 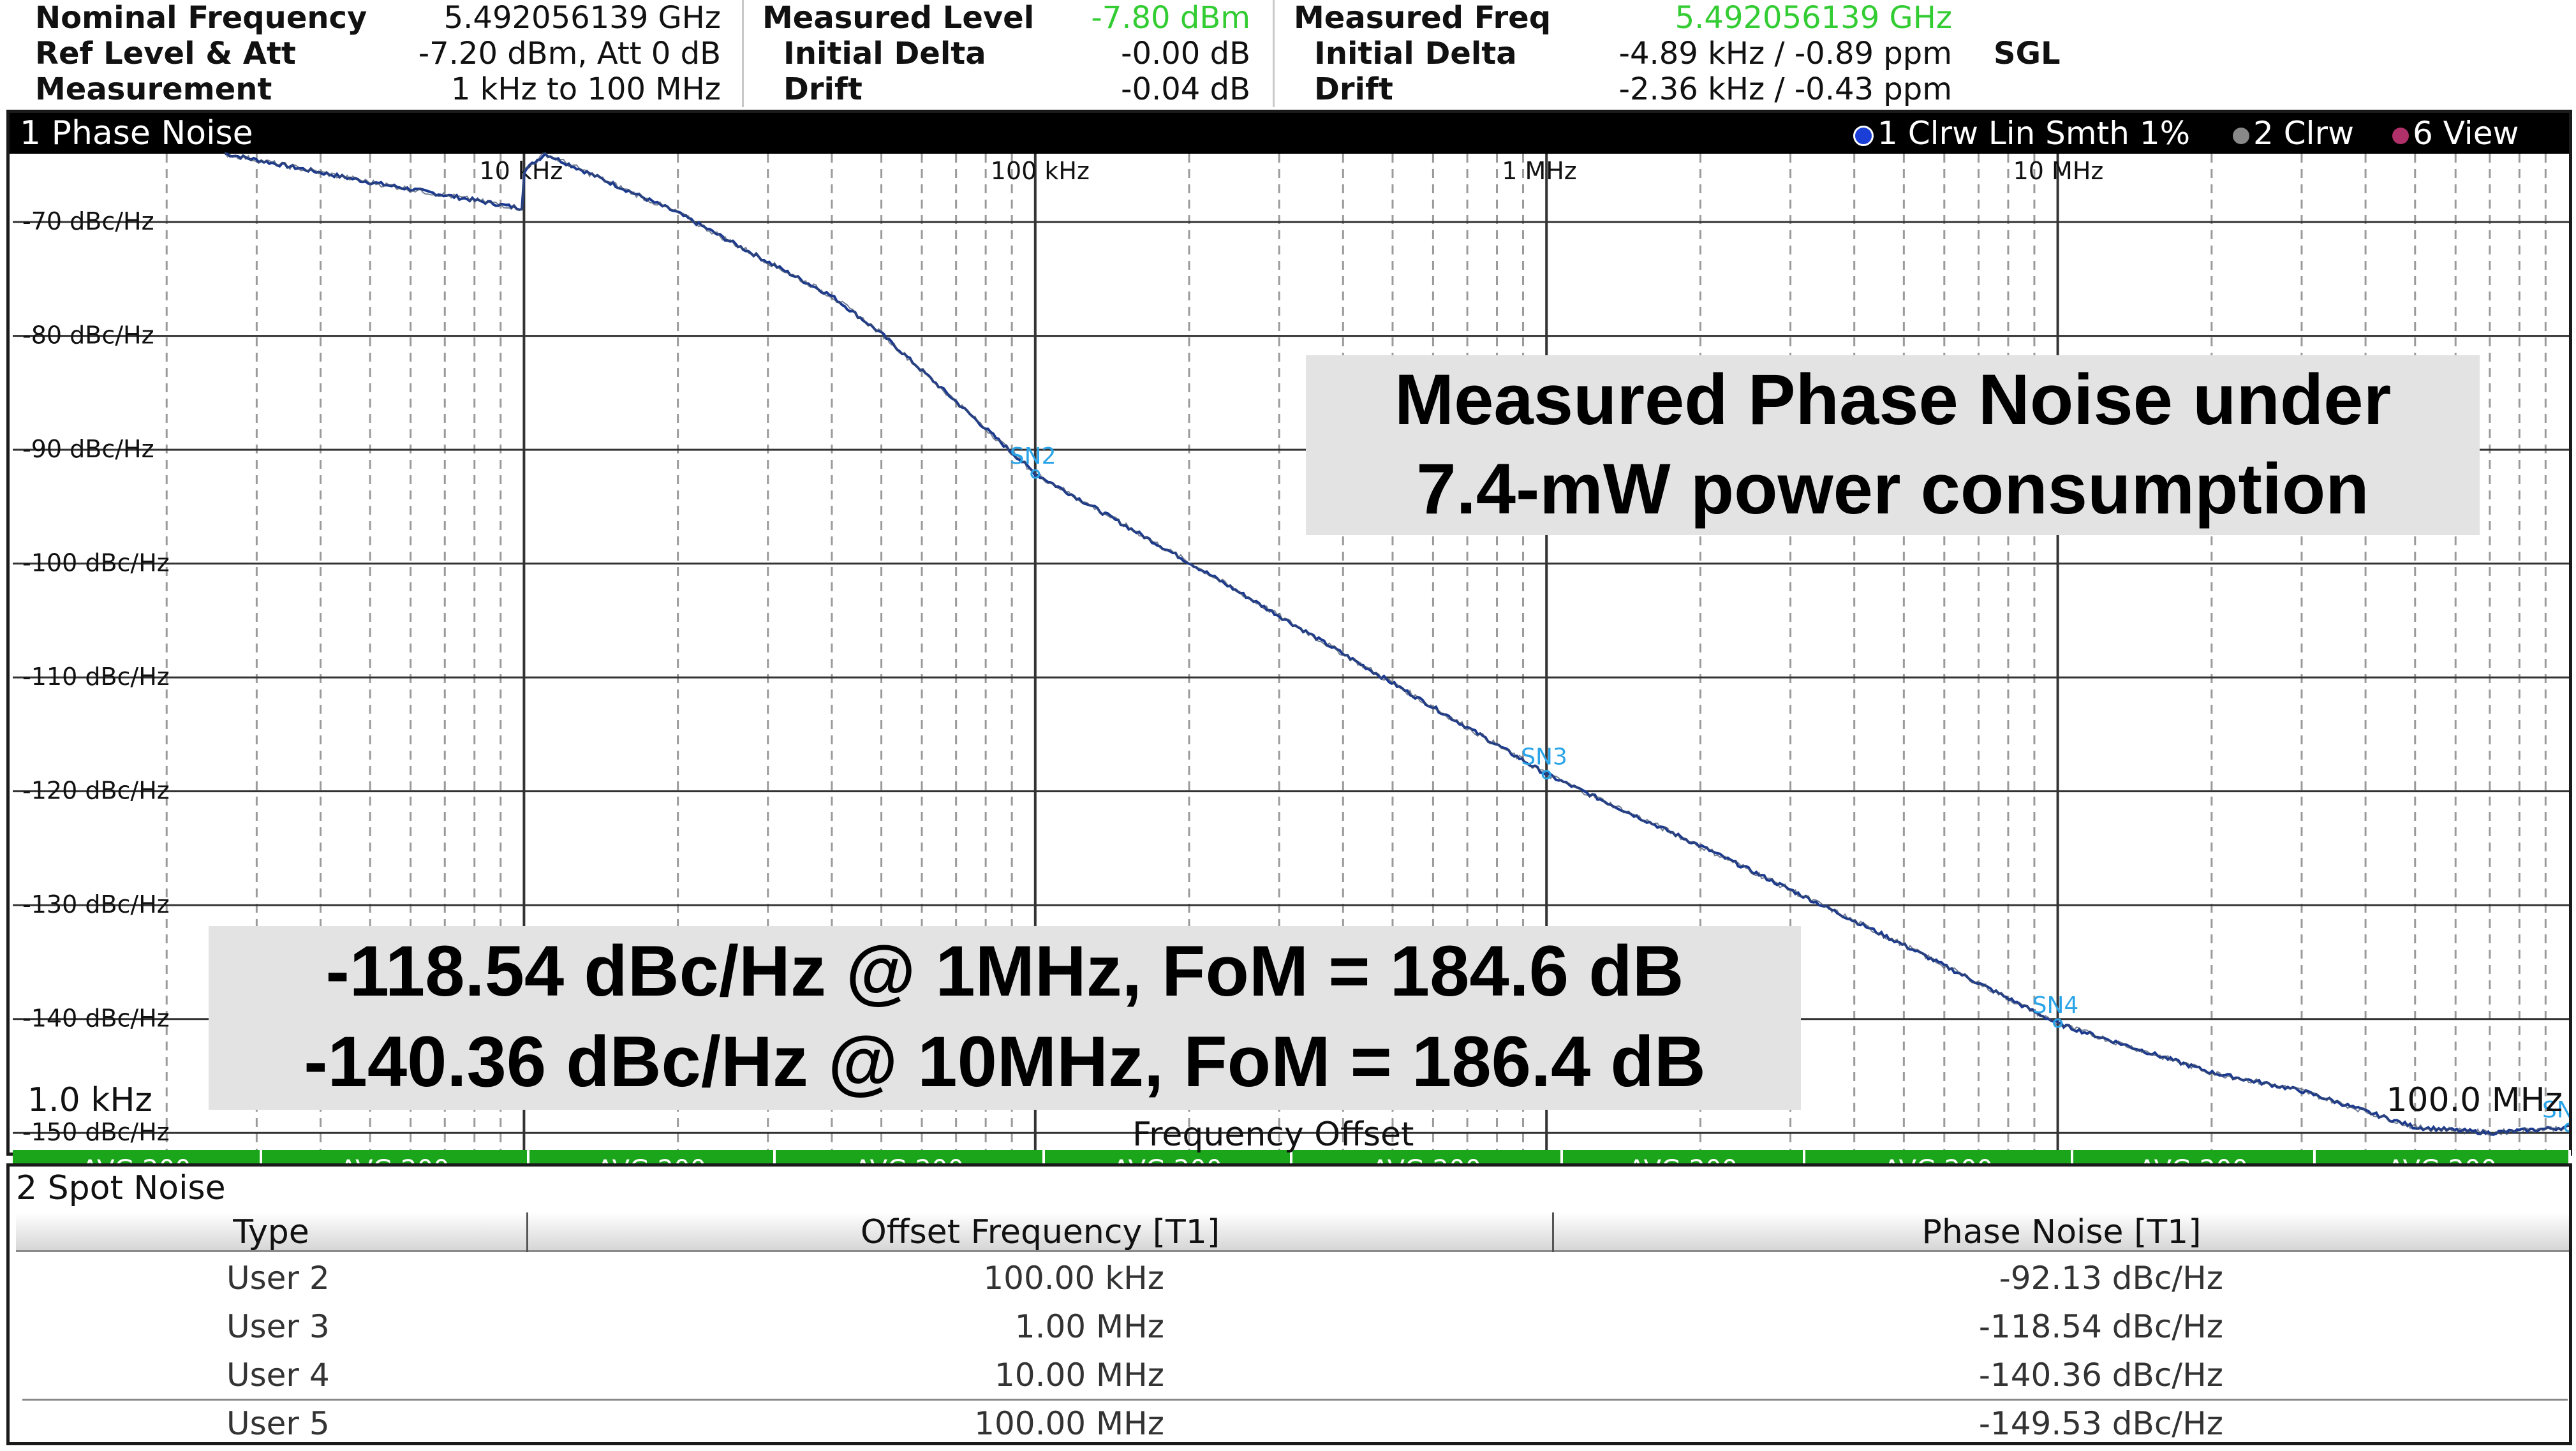 What do you see at coordinates (2041, 1326) in the screenshot?
I see `table-cell-noise: -118.54 dBc/Hz` at bounding box center [2041, 1326].